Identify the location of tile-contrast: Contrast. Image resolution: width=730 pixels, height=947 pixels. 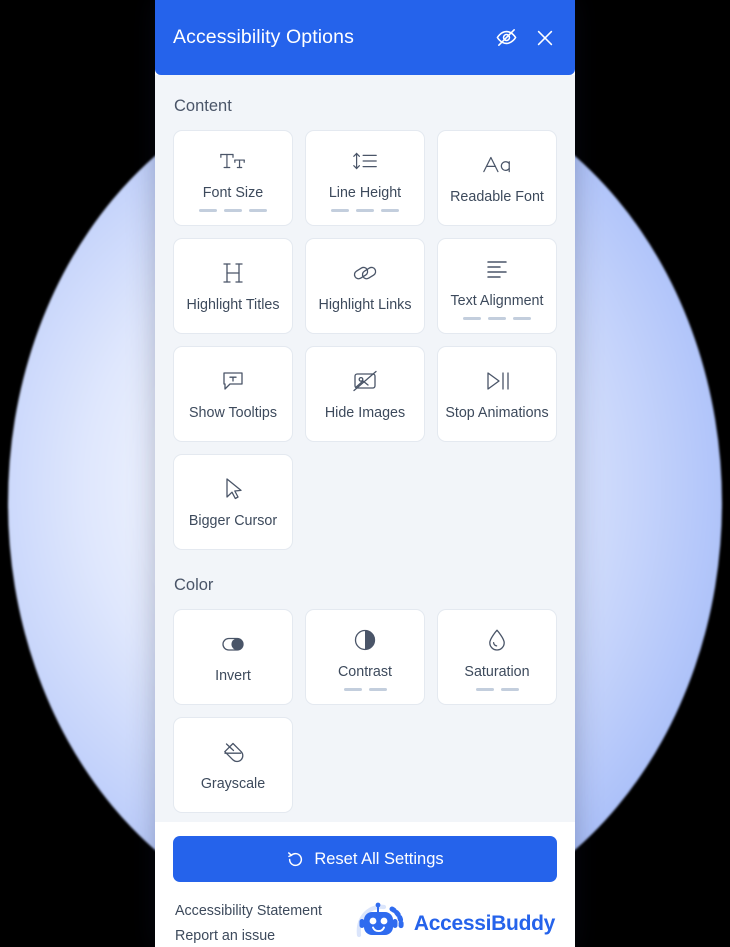
(365, 657).